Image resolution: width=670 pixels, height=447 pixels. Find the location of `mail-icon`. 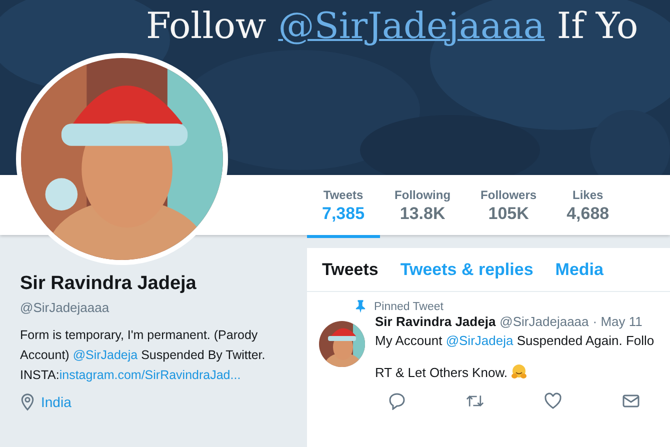

mail-icon is located at coordinates (631, 401).